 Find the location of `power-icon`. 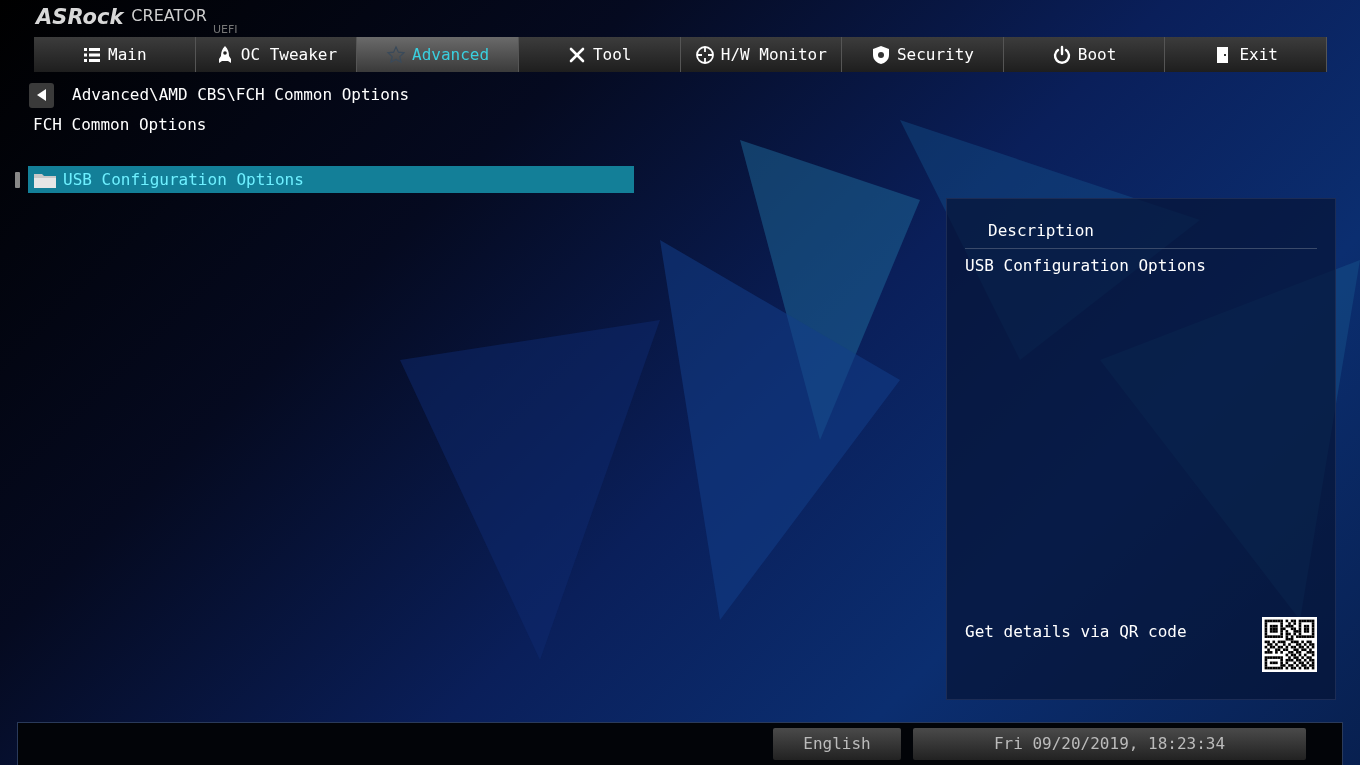

power-icon is located at coordinates (1061, 54).